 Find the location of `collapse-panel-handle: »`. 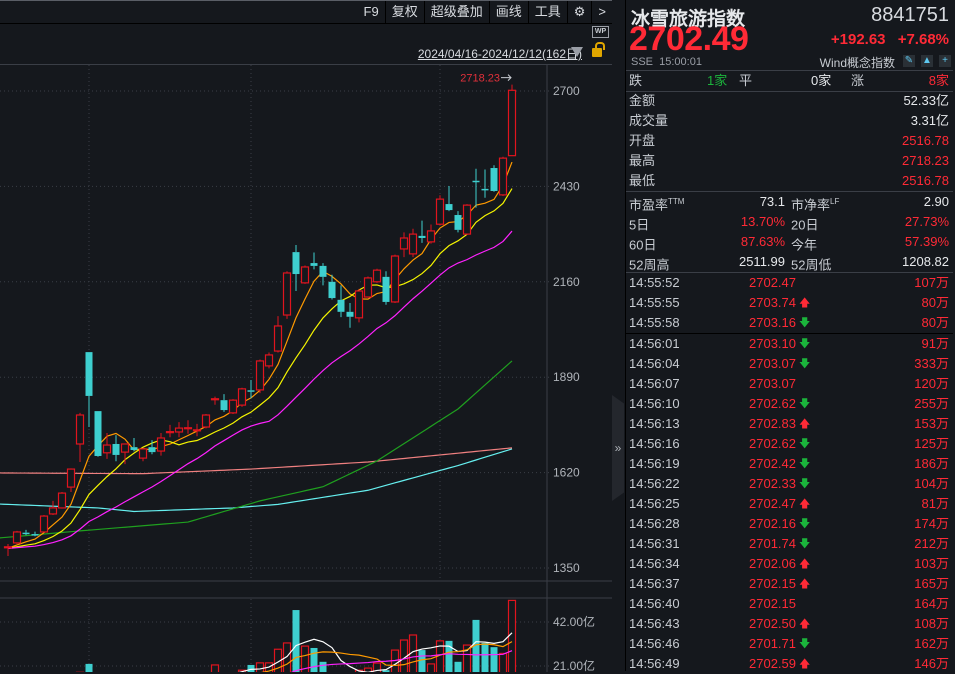

collapse-panel-handle: » is located at coordinates (618, 448).